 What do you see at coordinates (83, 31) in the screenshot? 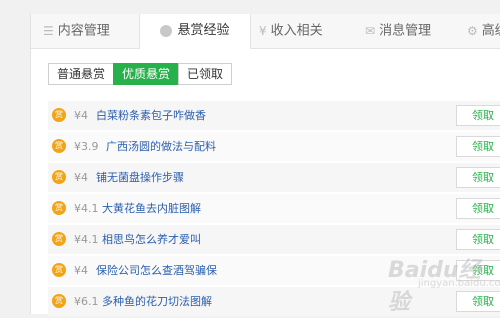
I see `tab-label: 内容管理` at bounding box center [83, 31].